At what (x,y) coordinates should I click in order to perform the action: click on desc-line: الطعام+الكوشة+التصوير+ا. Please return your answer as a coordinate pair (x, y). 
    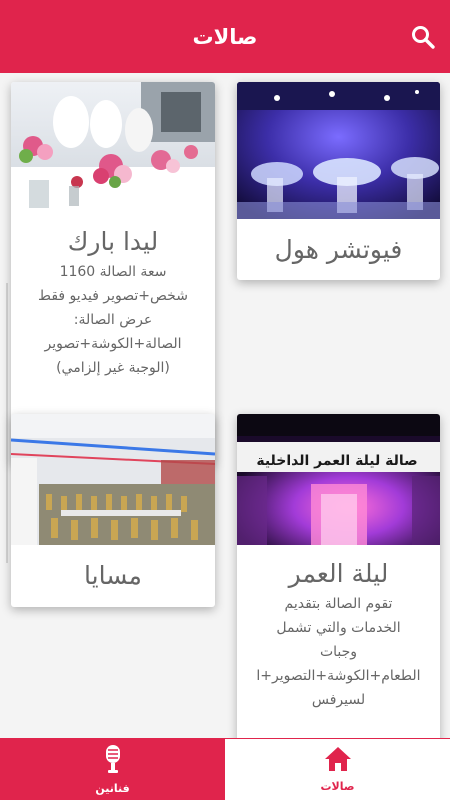
    Looking at the image, I should click on (338, 676).